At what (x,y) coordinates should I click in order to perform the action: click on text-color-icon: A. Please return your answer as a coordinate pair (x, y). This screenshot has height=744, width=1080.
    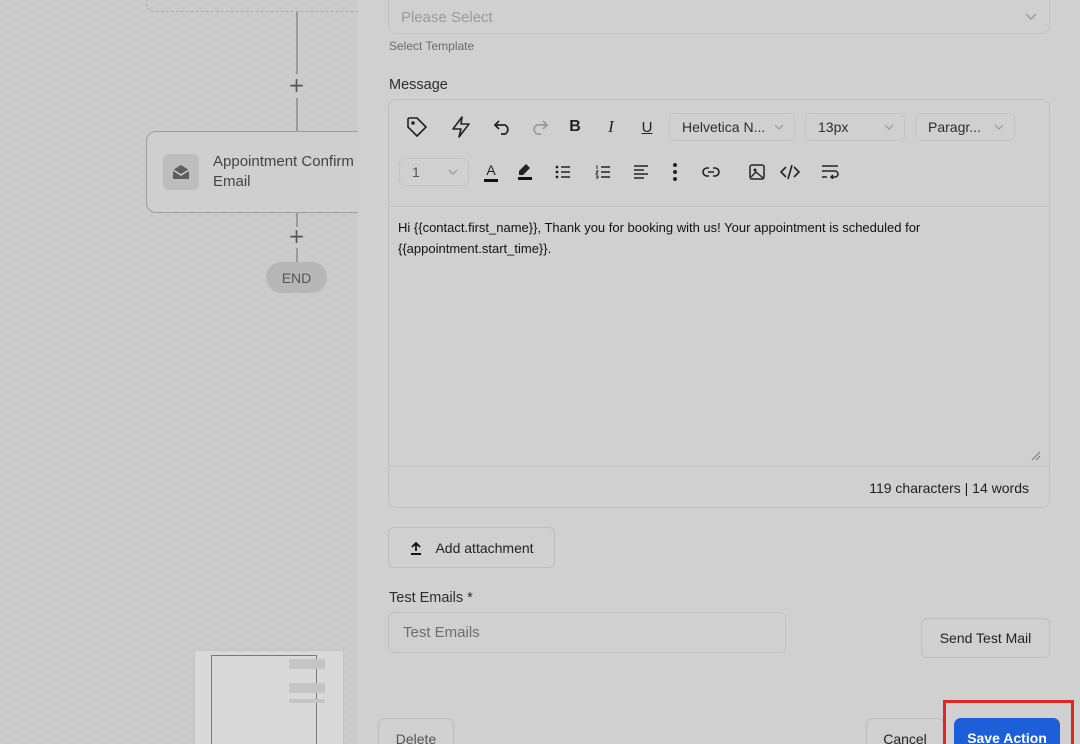
    Looking at the image, I should click on (491, 172).